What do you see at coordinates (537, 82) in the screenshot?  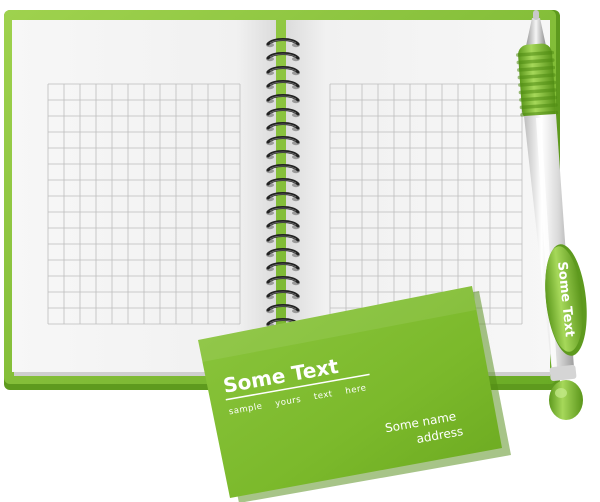 I see `pen-grip` at bounding box center [537, 82].